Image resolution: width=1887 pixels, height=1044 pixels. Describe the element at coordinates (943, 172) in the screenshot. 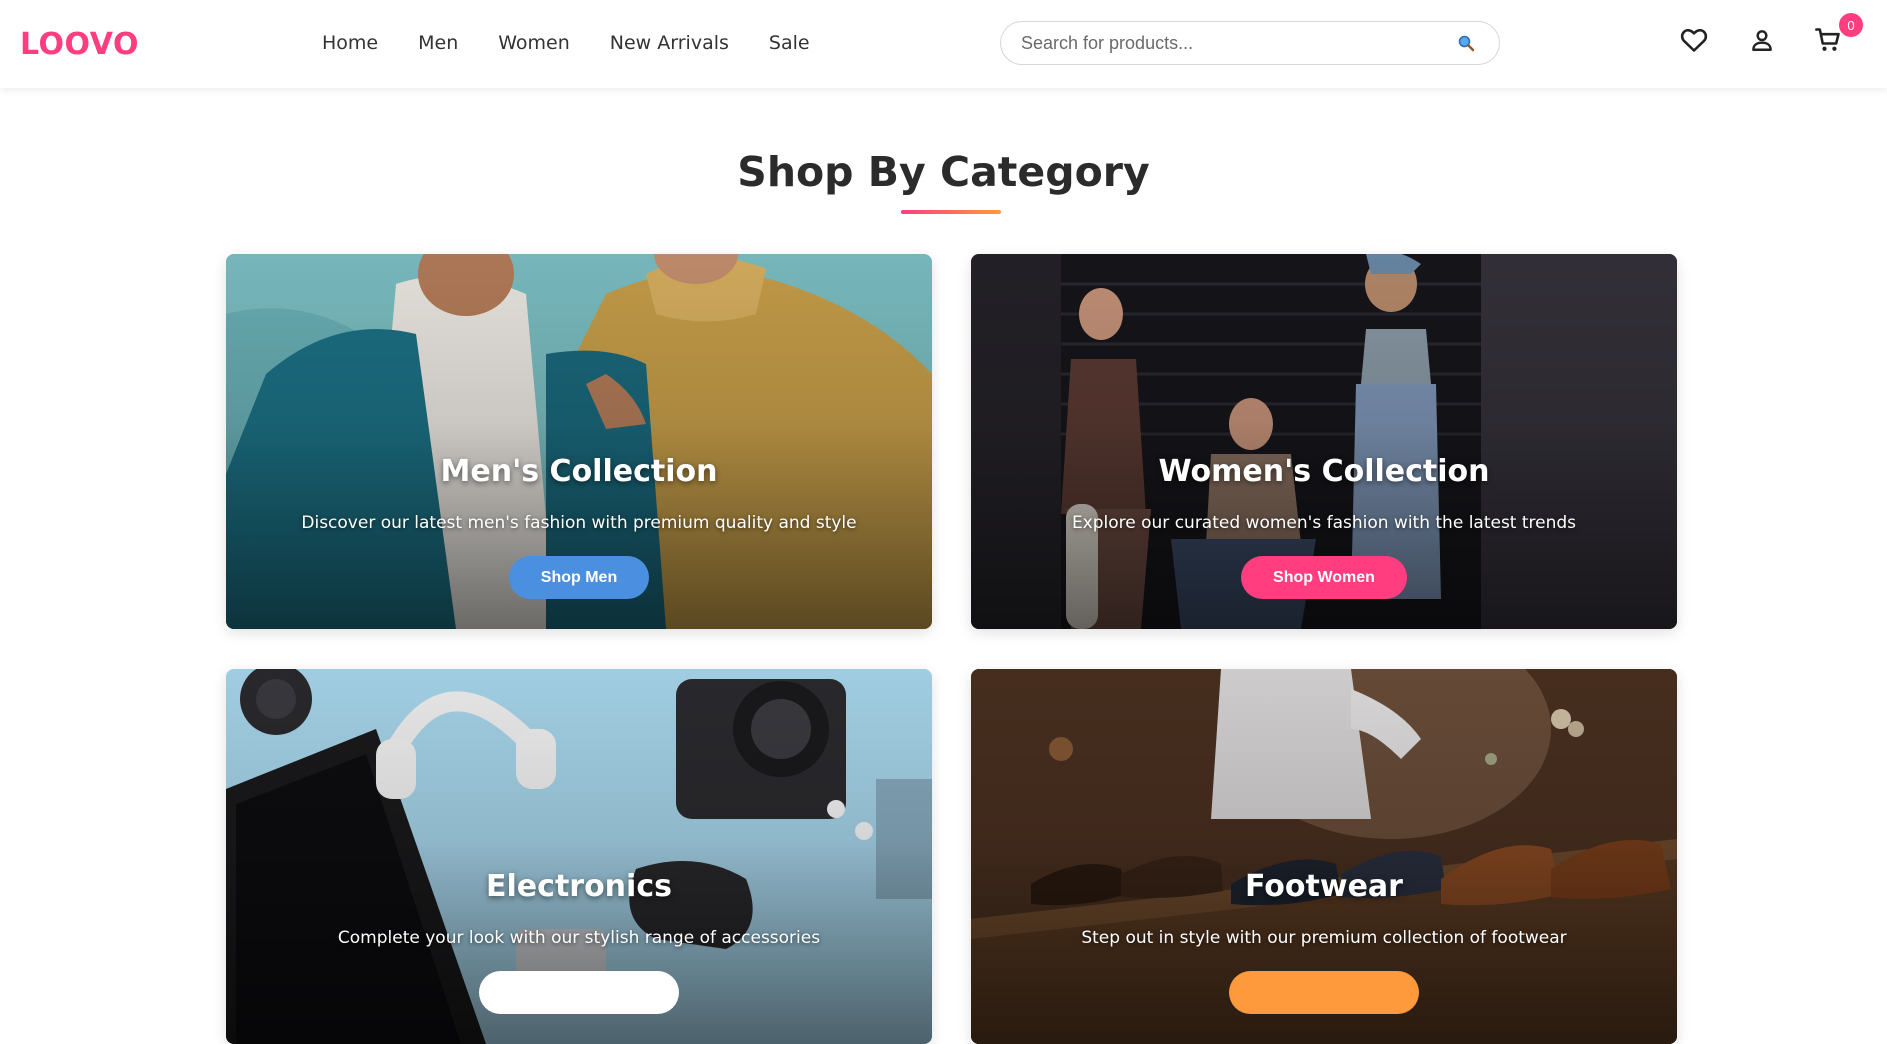

I see `section-title: Shop By Category` at that location.